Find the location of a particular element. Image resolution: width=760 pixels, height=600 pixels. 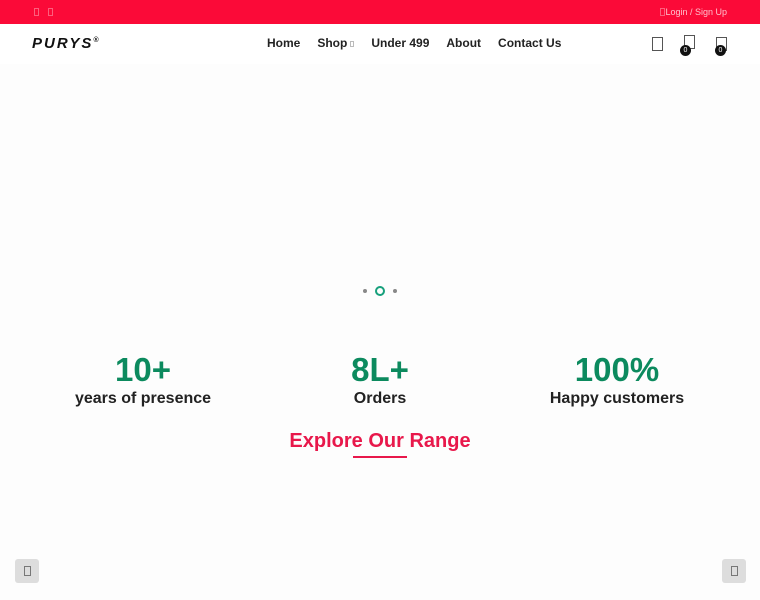

main-nav: Home Shop Under 499 About Contact Us is located at coordinates (414, 43).